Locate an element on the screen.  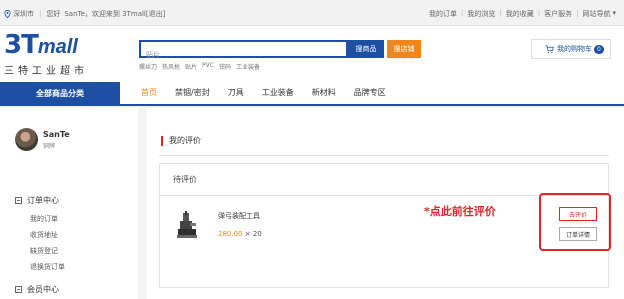
main-nav: 全部商品分类 首页 禁锢/密封 刀具 工业装备 新材料 品牌专区 is located at coordinates (312, 94).